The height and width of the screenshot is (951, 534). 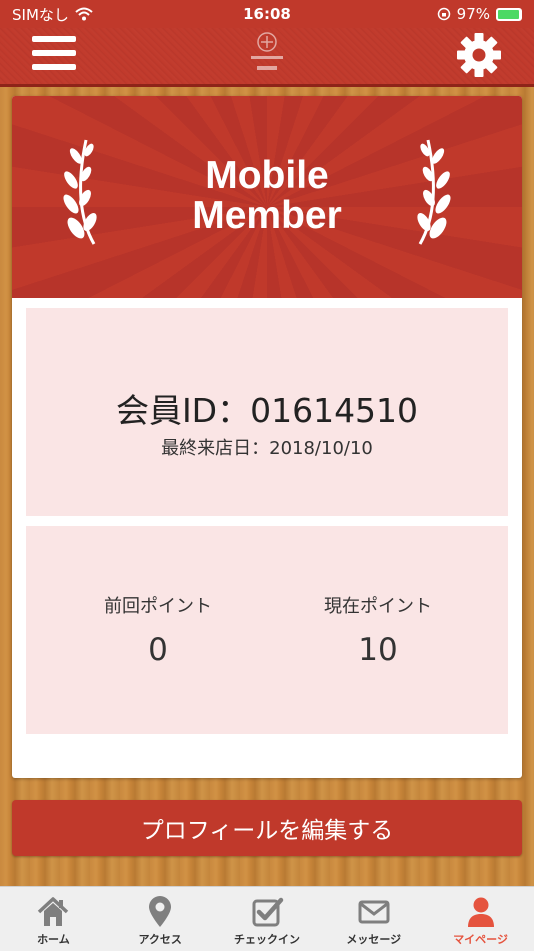 I want to click on menu-button, so click(x=54, y=54).